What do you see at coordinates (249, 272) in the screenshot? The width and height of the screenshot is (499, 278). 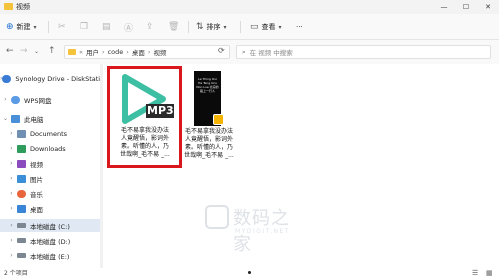 I see `dot-icon` at bounding box center [249, 272].